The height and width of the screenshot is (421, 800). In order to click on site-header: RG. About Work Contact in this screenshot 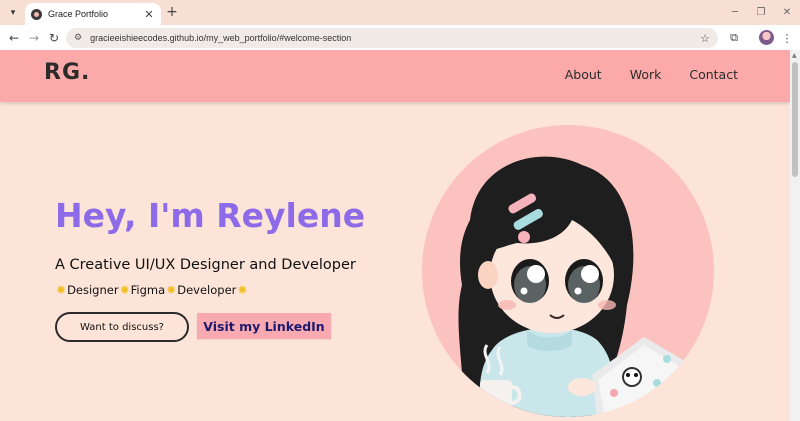, I will do `click(395, 76)`.